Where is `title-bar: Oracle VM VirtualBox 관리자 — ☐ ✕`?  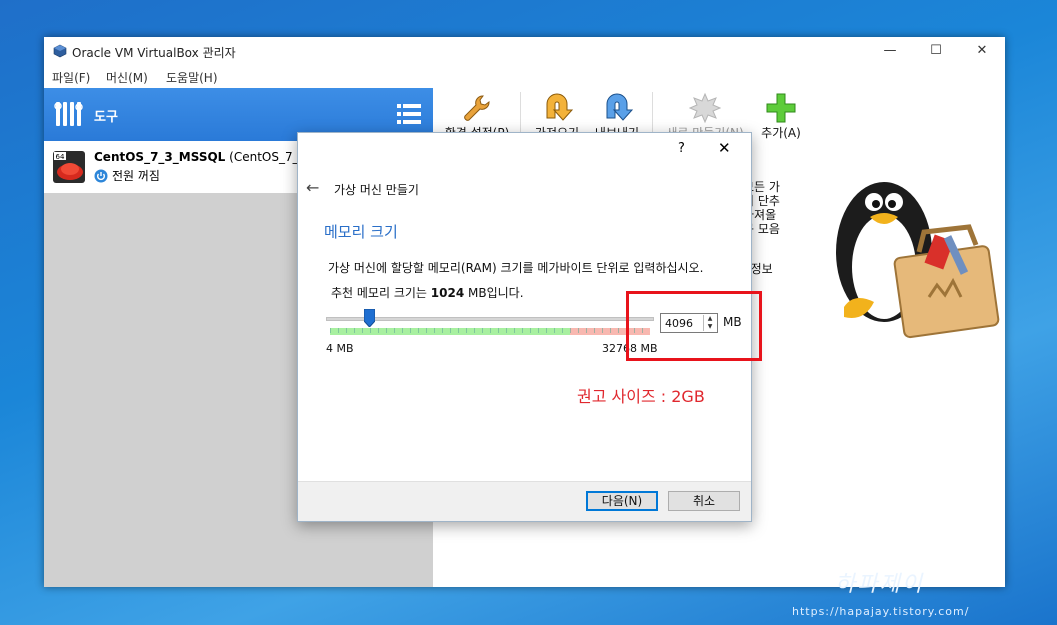
title-bar: Oracle VM VirtualBox 관리자 — ☐ ✕ is located at coordinates (524, 51).